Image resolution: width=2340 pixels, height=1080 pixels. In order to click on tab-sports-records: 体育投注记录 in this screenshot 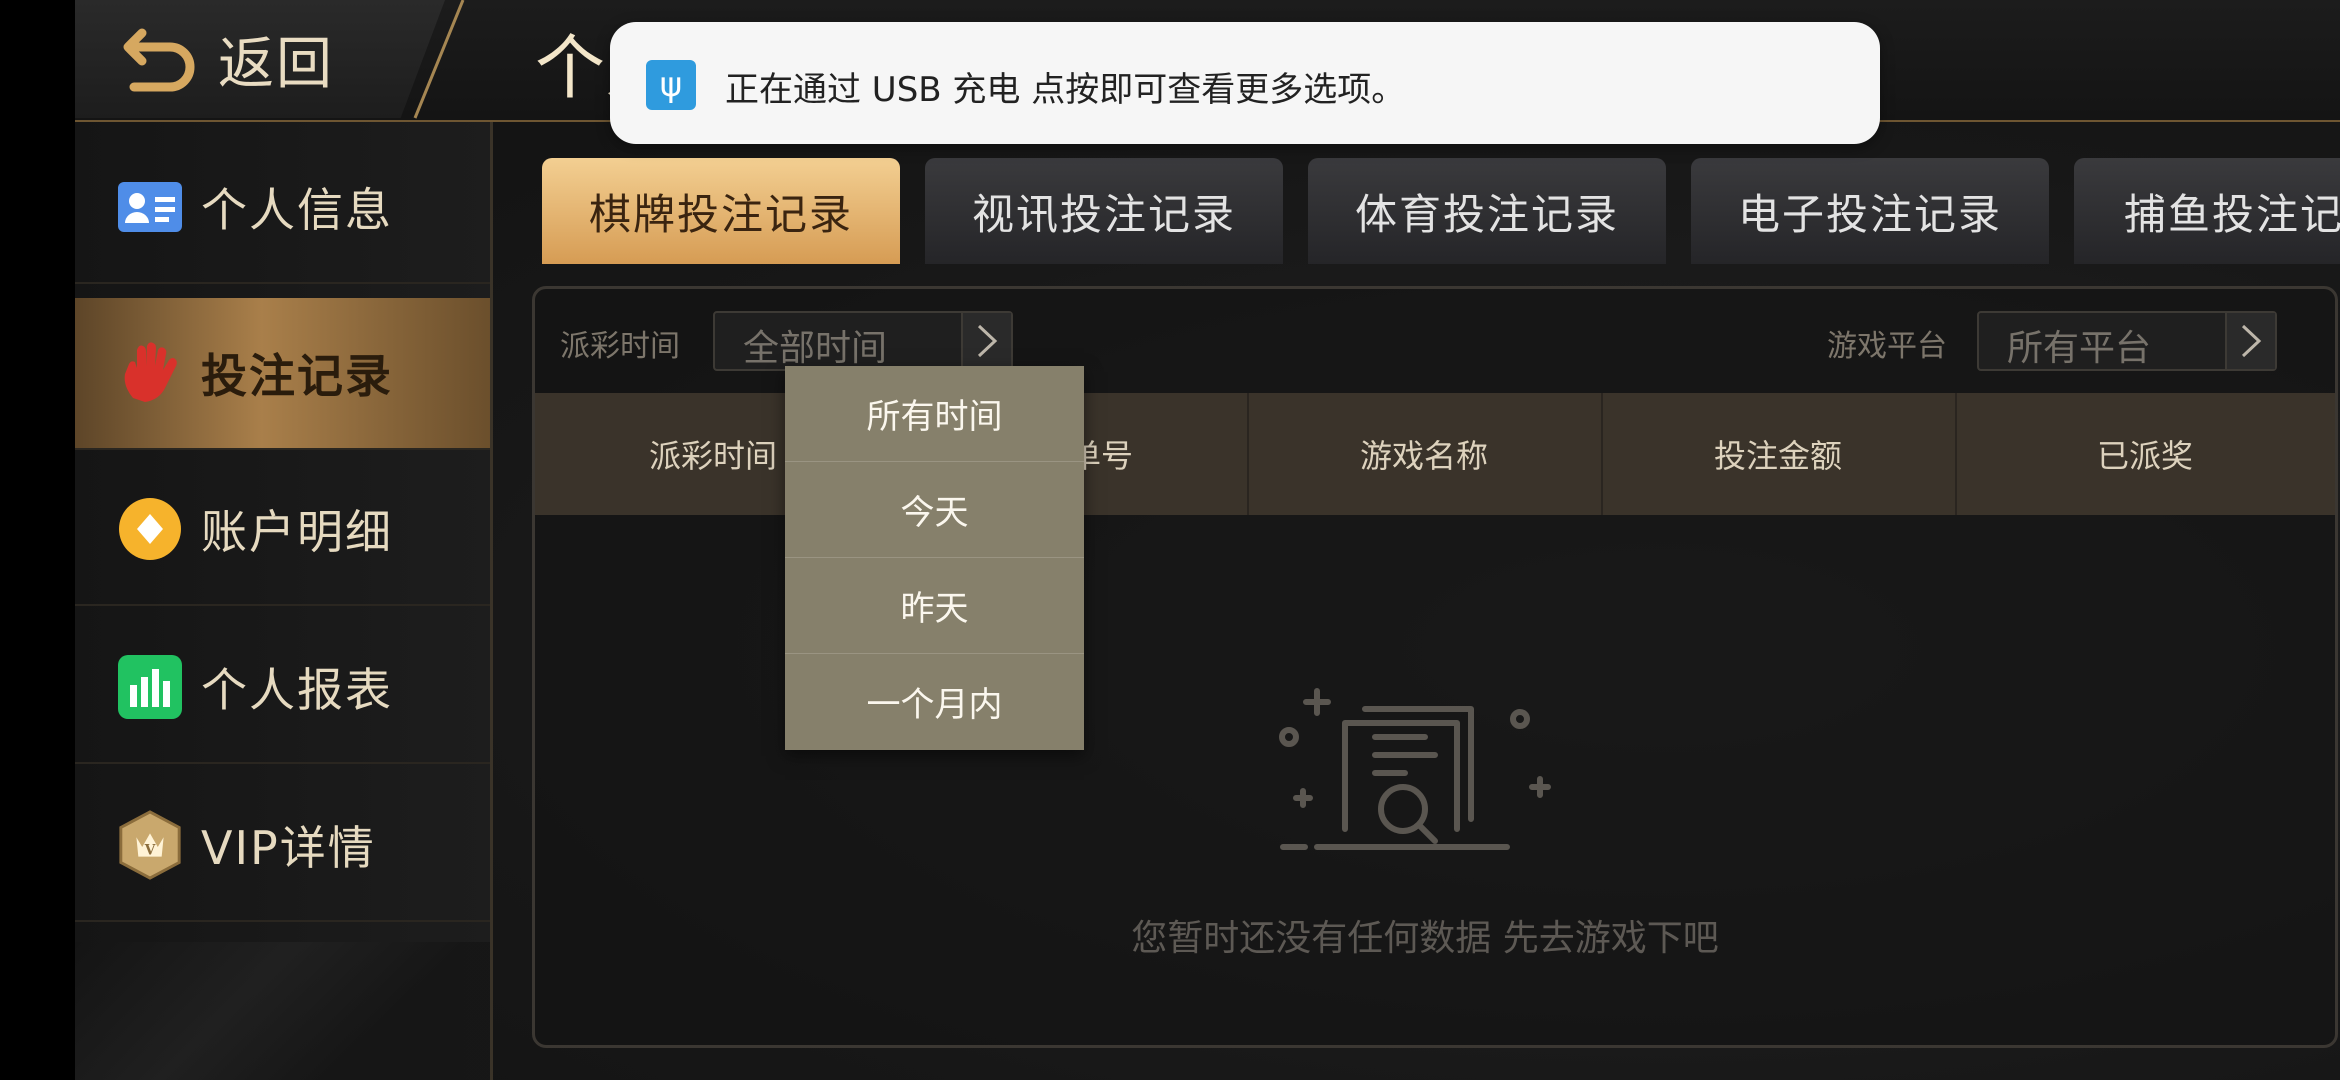, I will do `click(1487, 211)`.